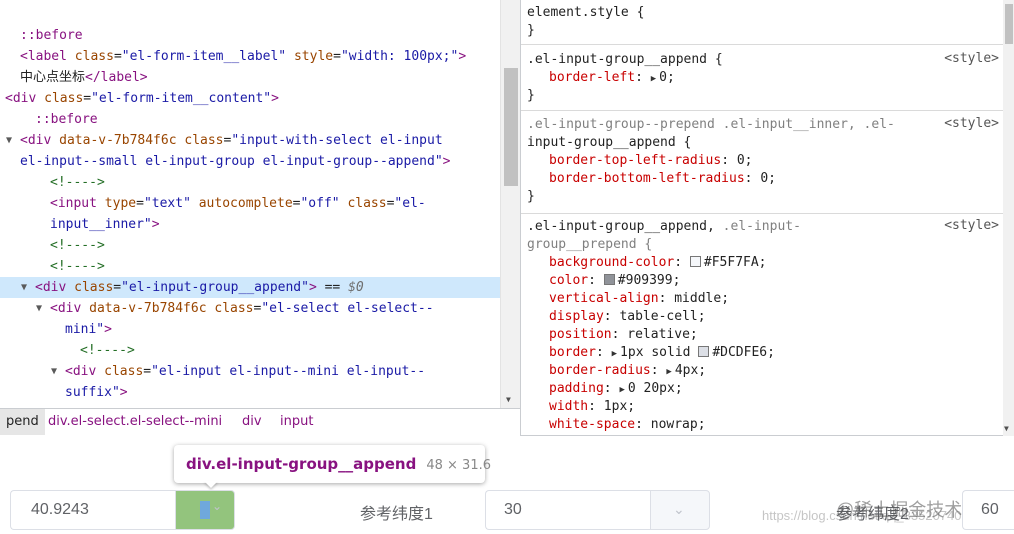 The width and height of the screenshot is (1014, 534). I want to click on css-rule: element.style {}, so click(762, 22).